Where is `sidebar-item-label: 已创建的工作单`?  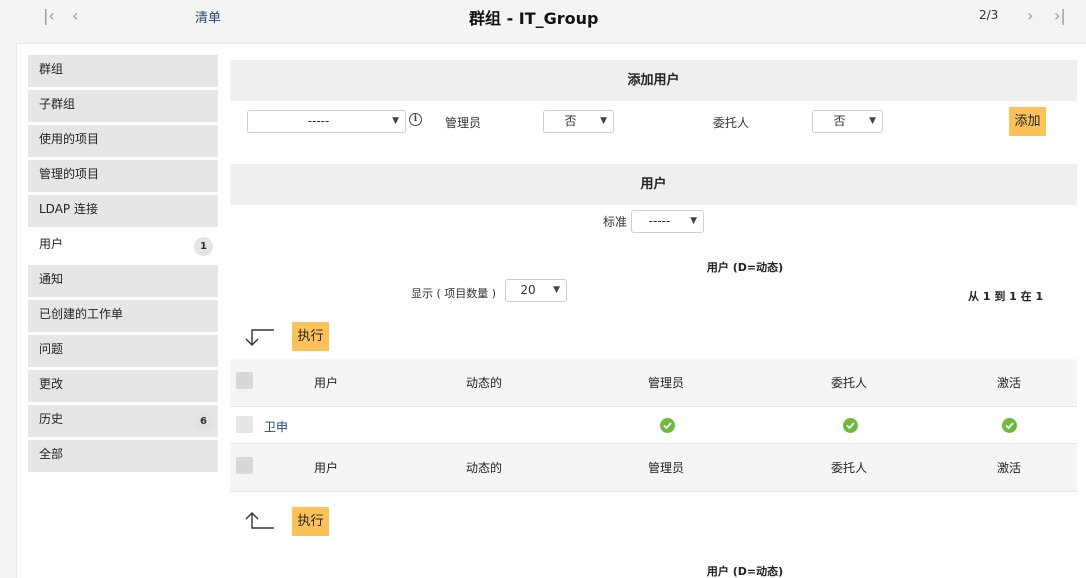 sidebar-item-label: 已创建的工作单 is located at coordinates (81, 314).